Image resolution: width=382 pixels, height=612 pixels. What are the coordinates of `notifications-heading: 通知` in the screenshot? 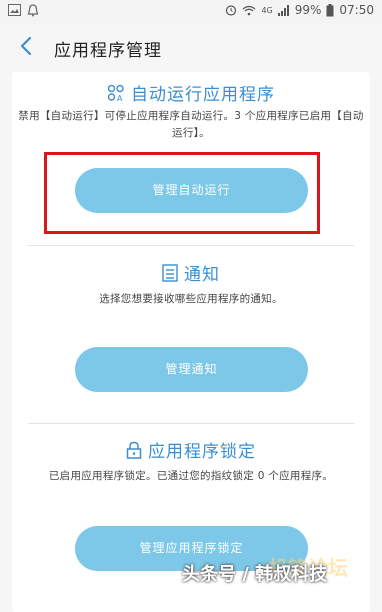 It's located at (191, 272).